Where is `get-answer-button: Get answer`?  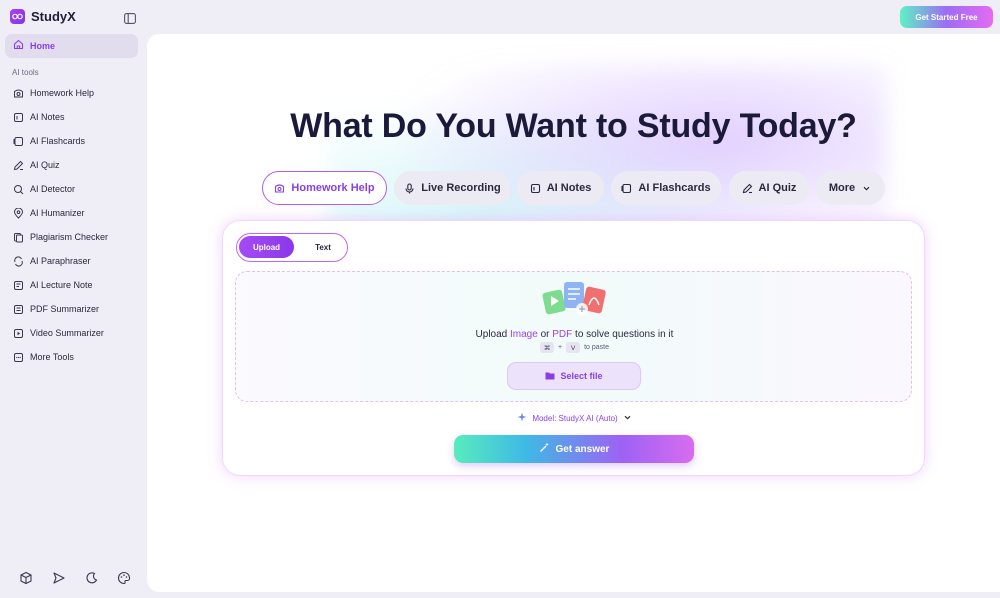
get-answer-button: Get answer is located at coordinates (574, 449).